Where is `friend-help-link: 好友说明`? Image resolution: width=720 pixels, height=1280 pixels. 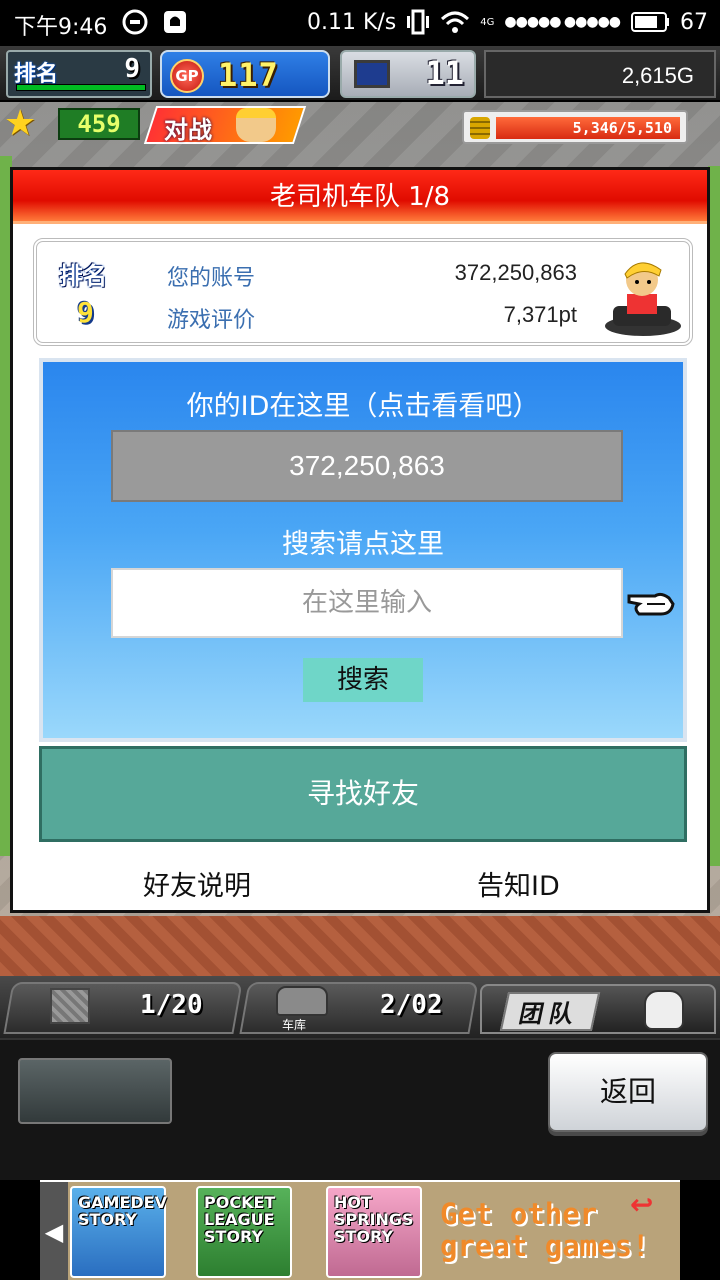 friend-help-link: 好友说明 is located at coordinates (197, 883).